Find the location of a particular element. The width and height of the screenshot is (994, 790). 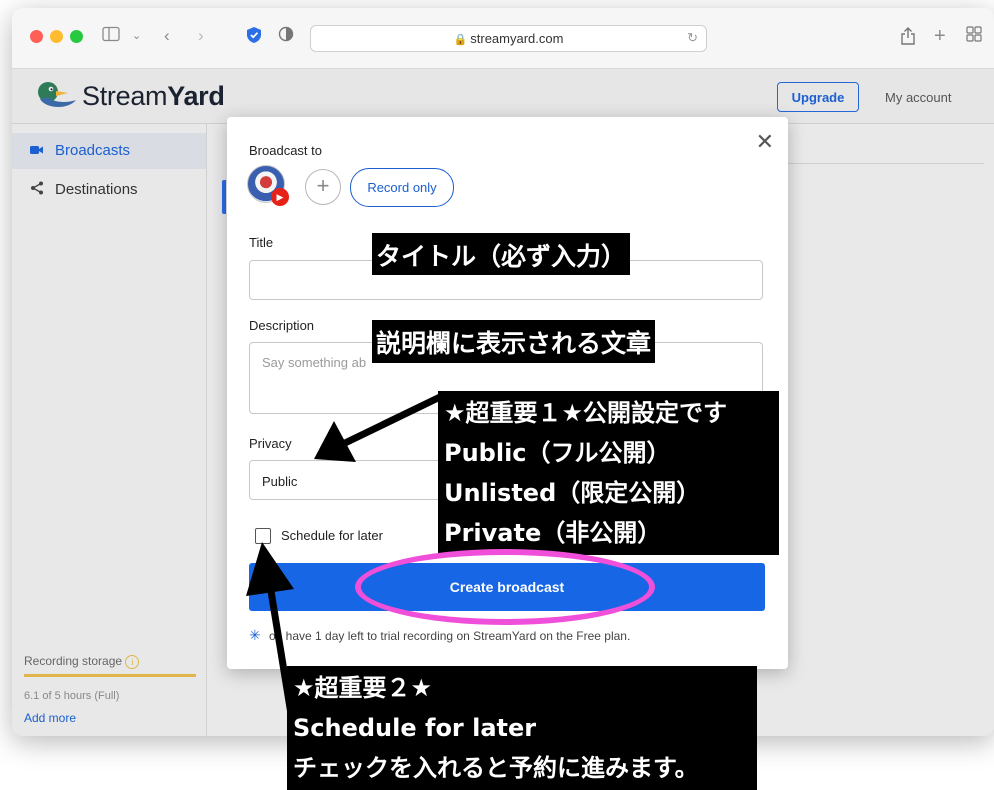

privacy-arrow is located at coordinates (378, 427).